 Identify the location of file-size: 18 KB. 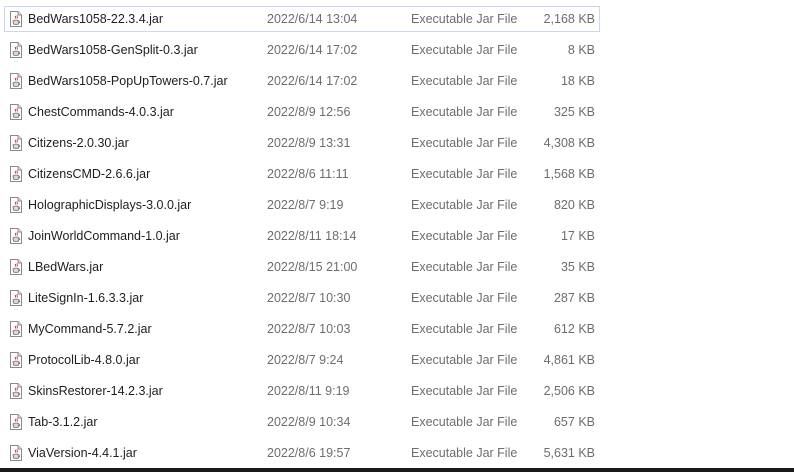
(577, 81).